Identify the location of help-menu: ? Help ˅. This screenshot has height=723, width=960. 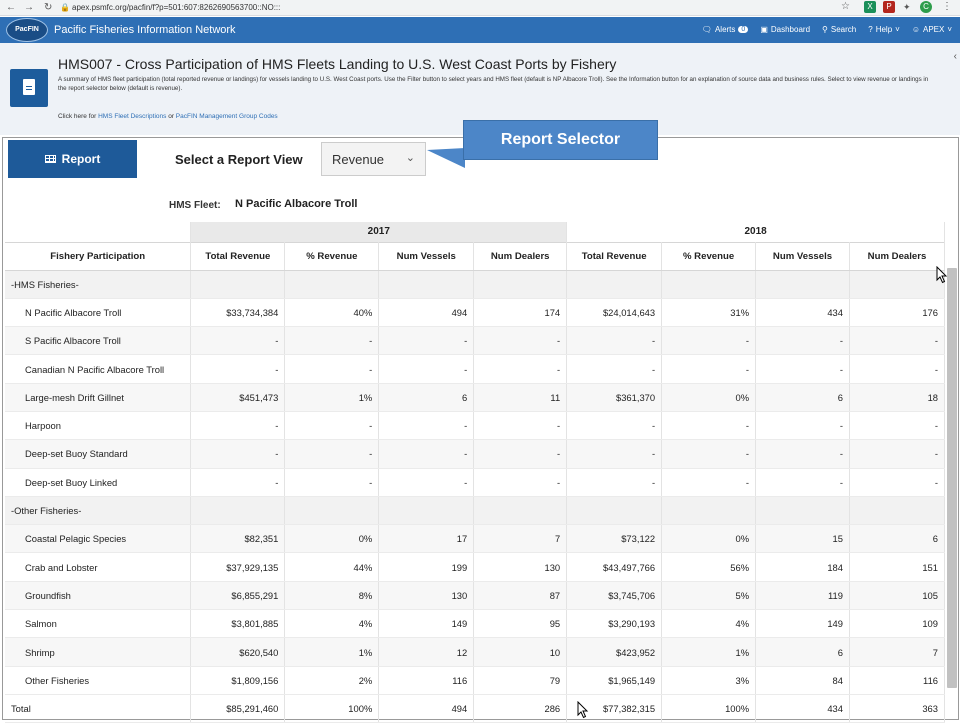
(884, 29).